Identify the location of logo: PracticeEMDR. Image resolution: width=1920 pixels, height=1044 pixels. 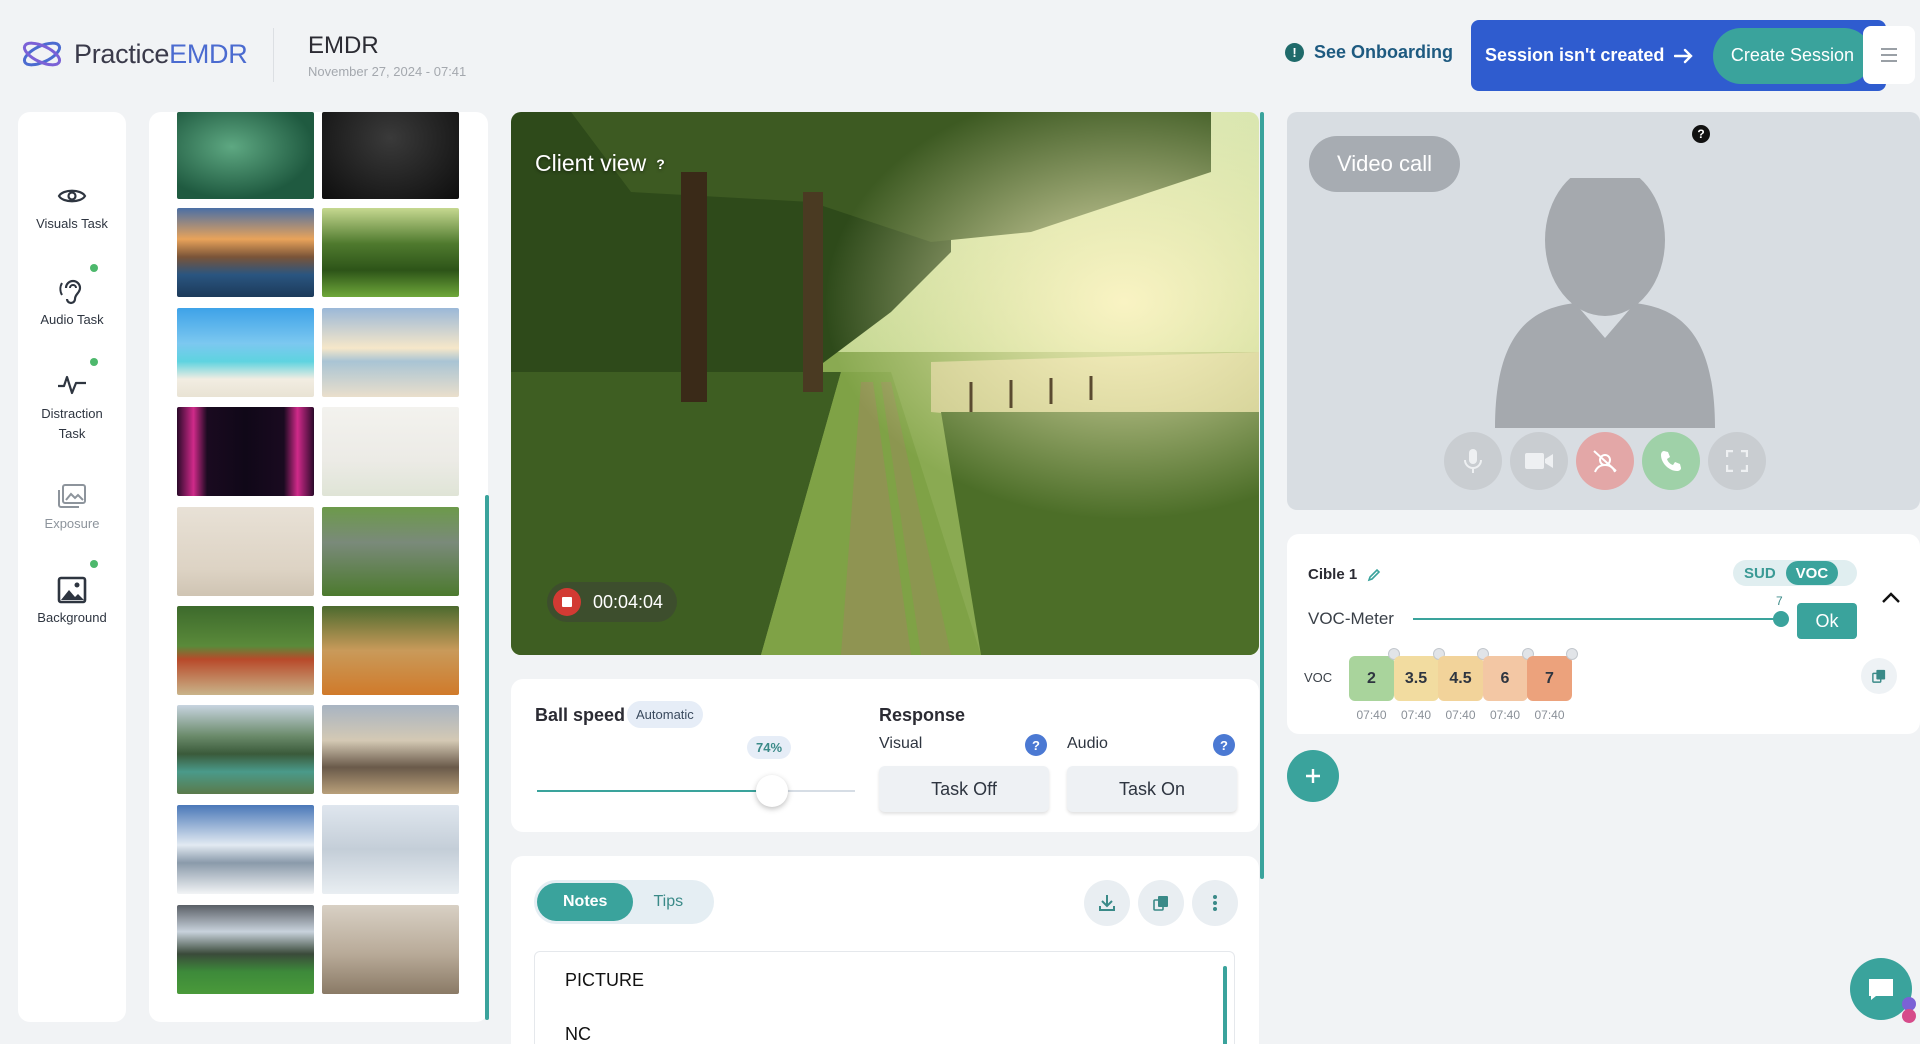
(134, 54).